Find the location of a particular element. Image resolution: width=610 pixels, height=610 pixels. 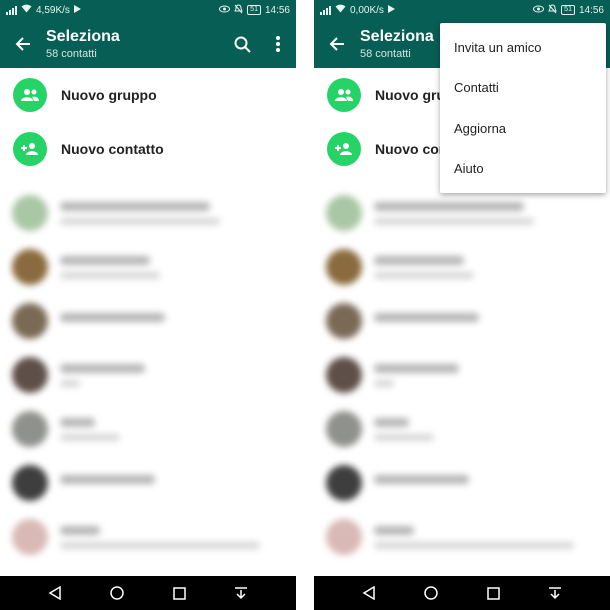

contacts-count: 58 contatti is located at coordinates (71, 54).